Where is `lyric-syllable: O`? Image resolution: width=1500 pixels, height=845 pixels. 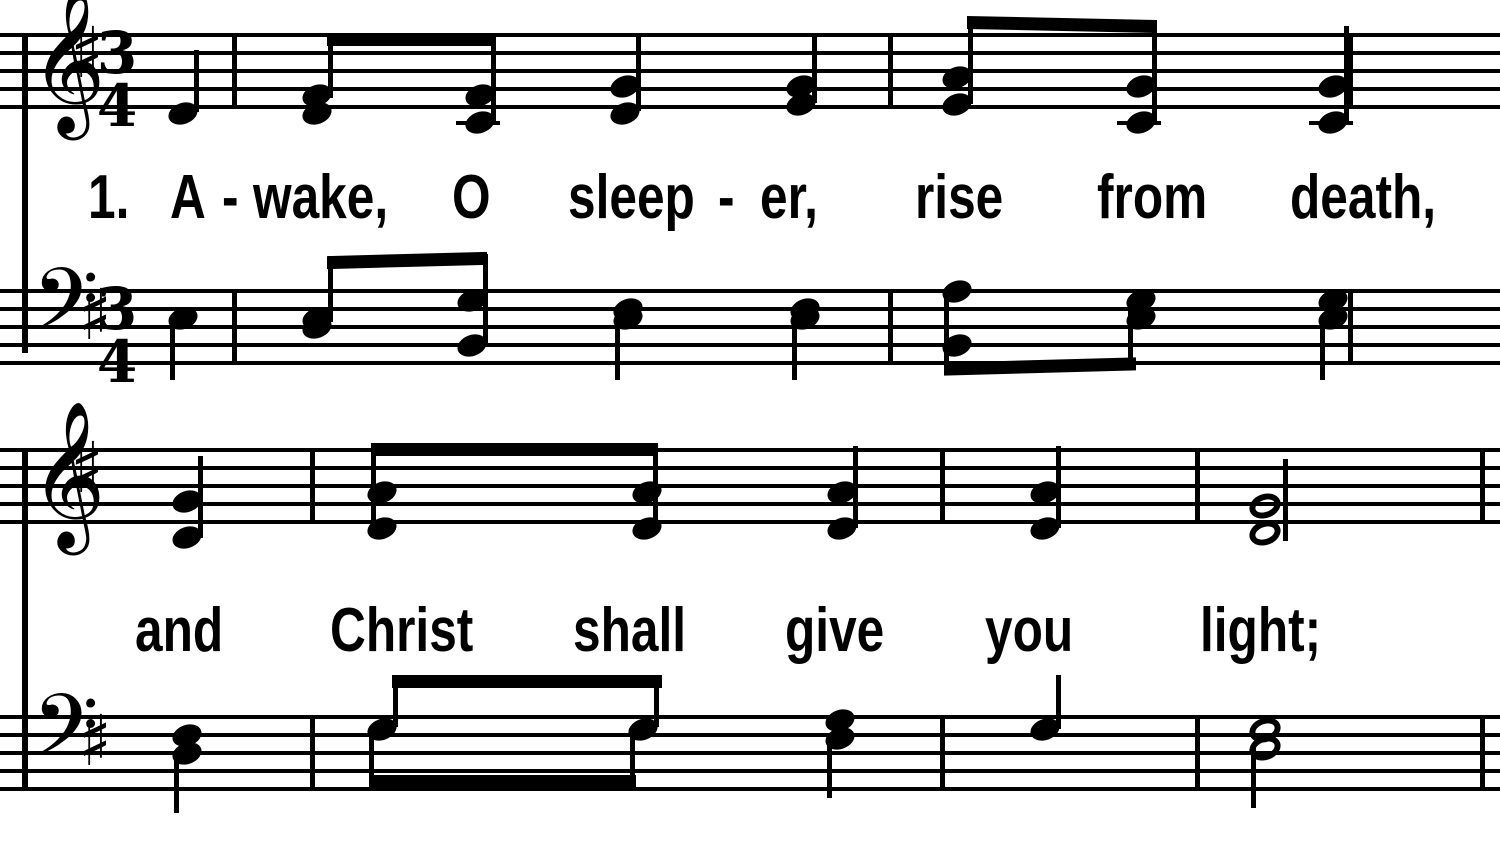 lyric-syllable: O is located at coordinates (471, 197).